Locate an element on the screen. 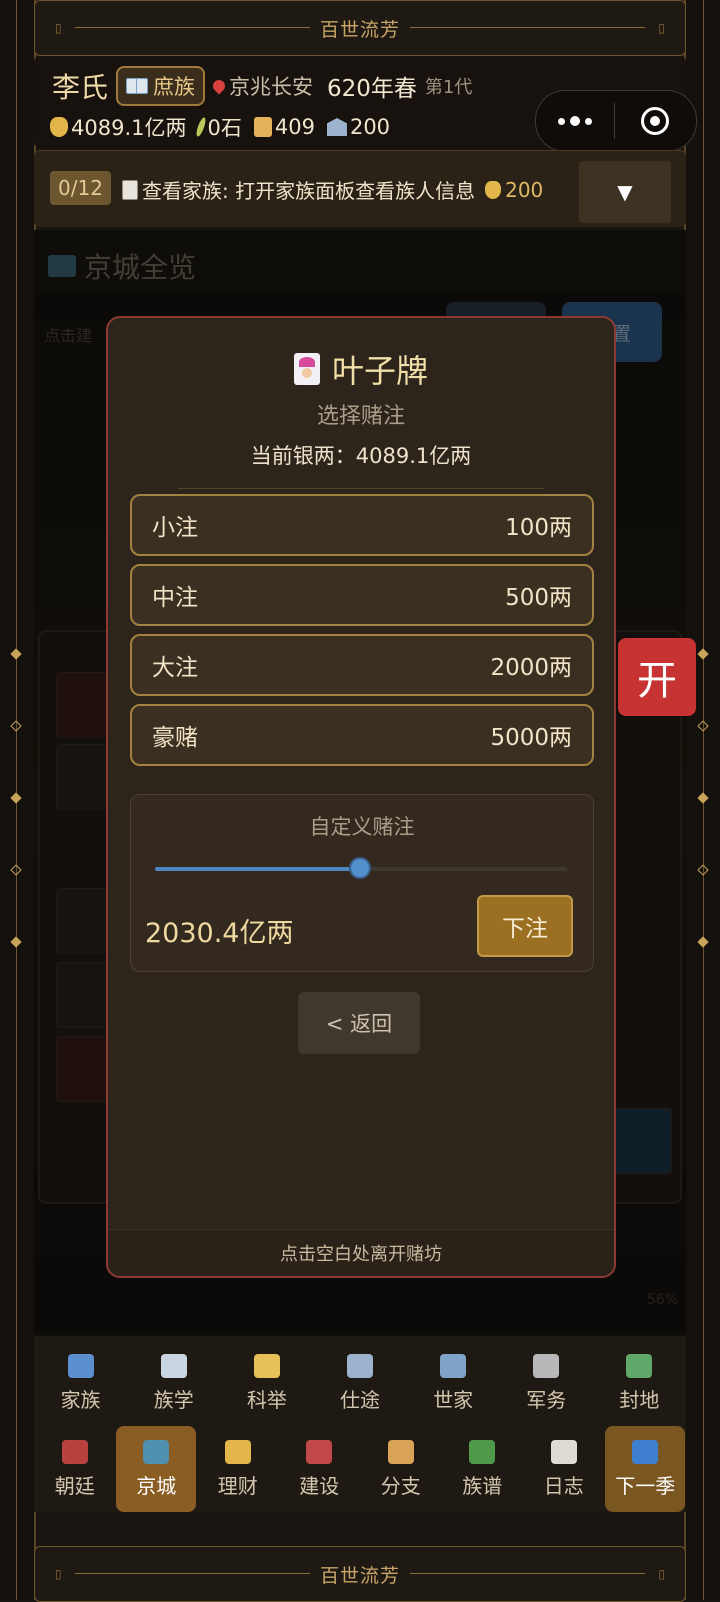 The height and width of the screenshot is (1602, 720). nav-item-tree: 族谱 is located at coordinates (482, 1469).